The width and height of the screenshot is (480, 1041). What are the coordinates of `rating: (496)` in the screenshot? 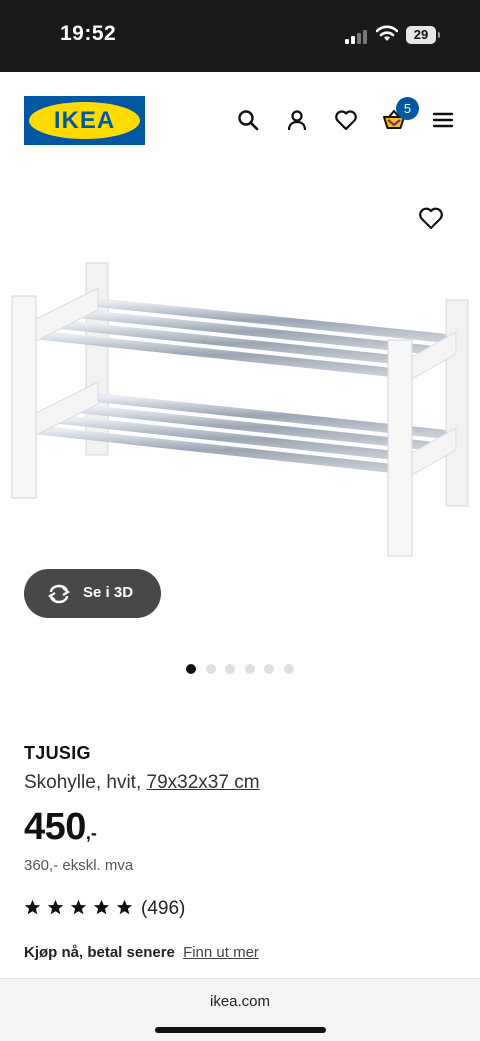 It's located at (124, 909).